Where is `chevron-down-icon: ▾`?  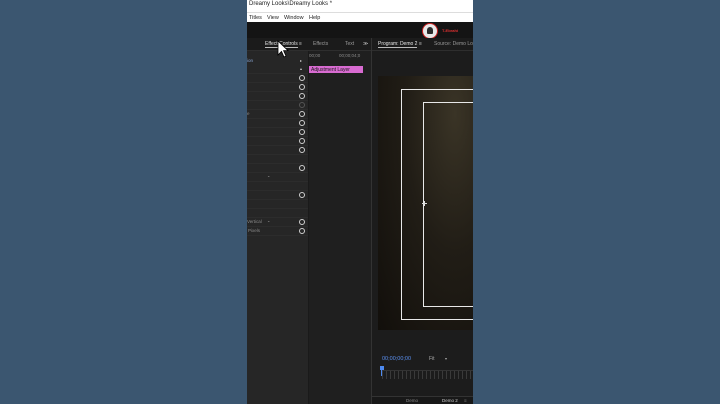 chevron-down-icon: ▾ is located at coordinates (446, 358).